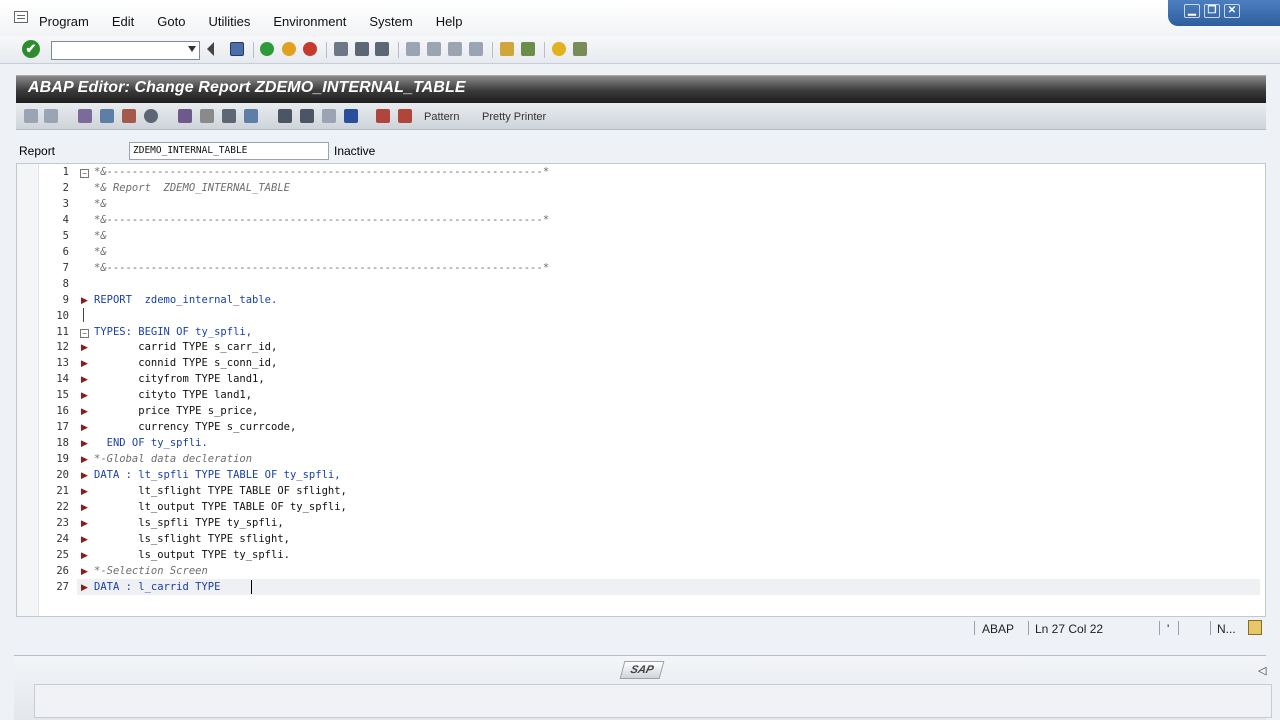 The height and width of the screenshot is (720, 1280). Describe the element at coordinates (1168, 629) in the screenshot. I see `status-mode-mark: '` at that location.